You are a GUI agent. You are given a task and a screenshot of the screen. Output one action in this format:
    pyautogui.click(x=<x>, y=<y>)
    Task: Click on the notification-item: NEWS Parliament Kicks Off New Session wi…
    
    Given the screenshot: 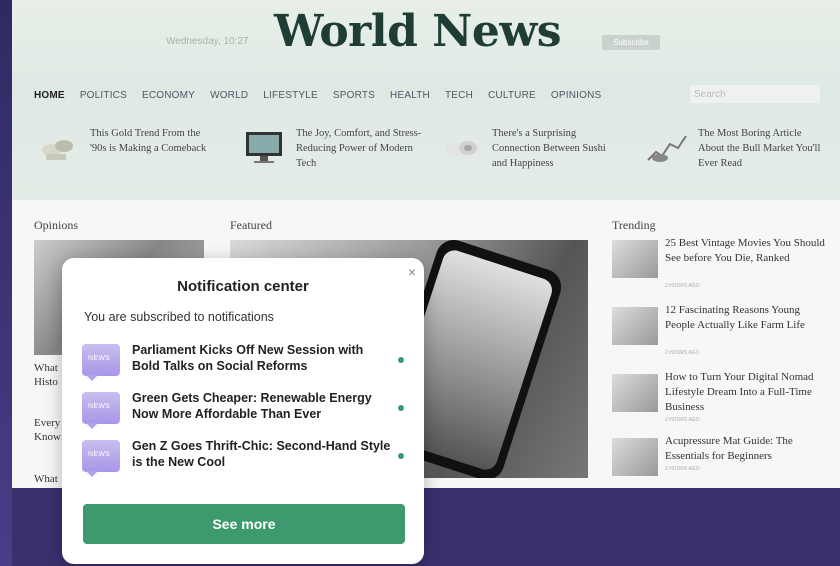 What is the action you would take?
    pyautogui.click(x=245, y=363)
    